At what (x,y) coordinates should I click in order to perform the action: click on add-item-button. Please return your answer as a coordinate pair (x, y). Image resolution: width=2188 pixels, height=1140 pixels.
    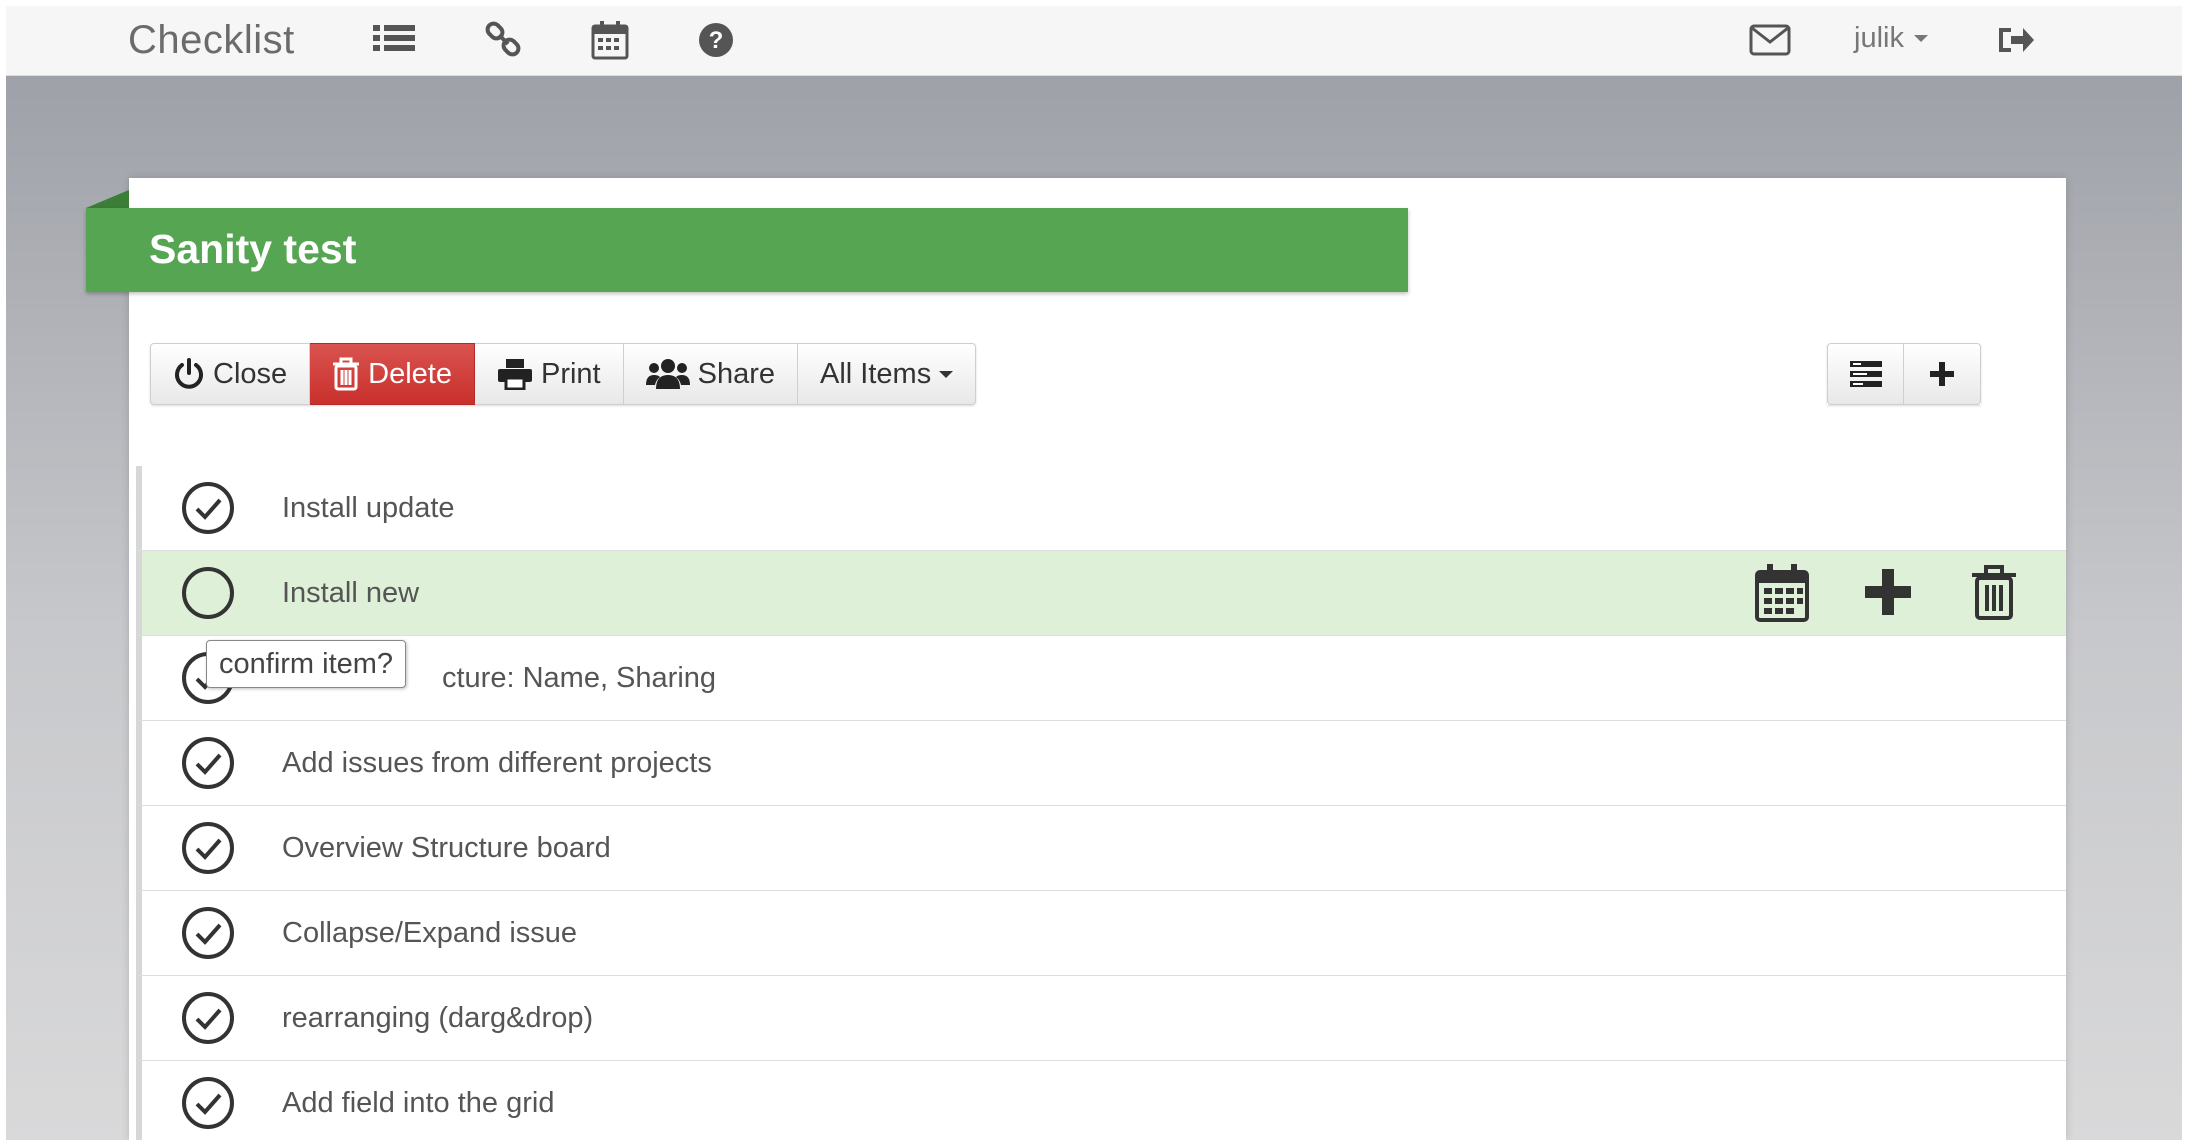
    Looking at the image, I should click on (1942, 374).